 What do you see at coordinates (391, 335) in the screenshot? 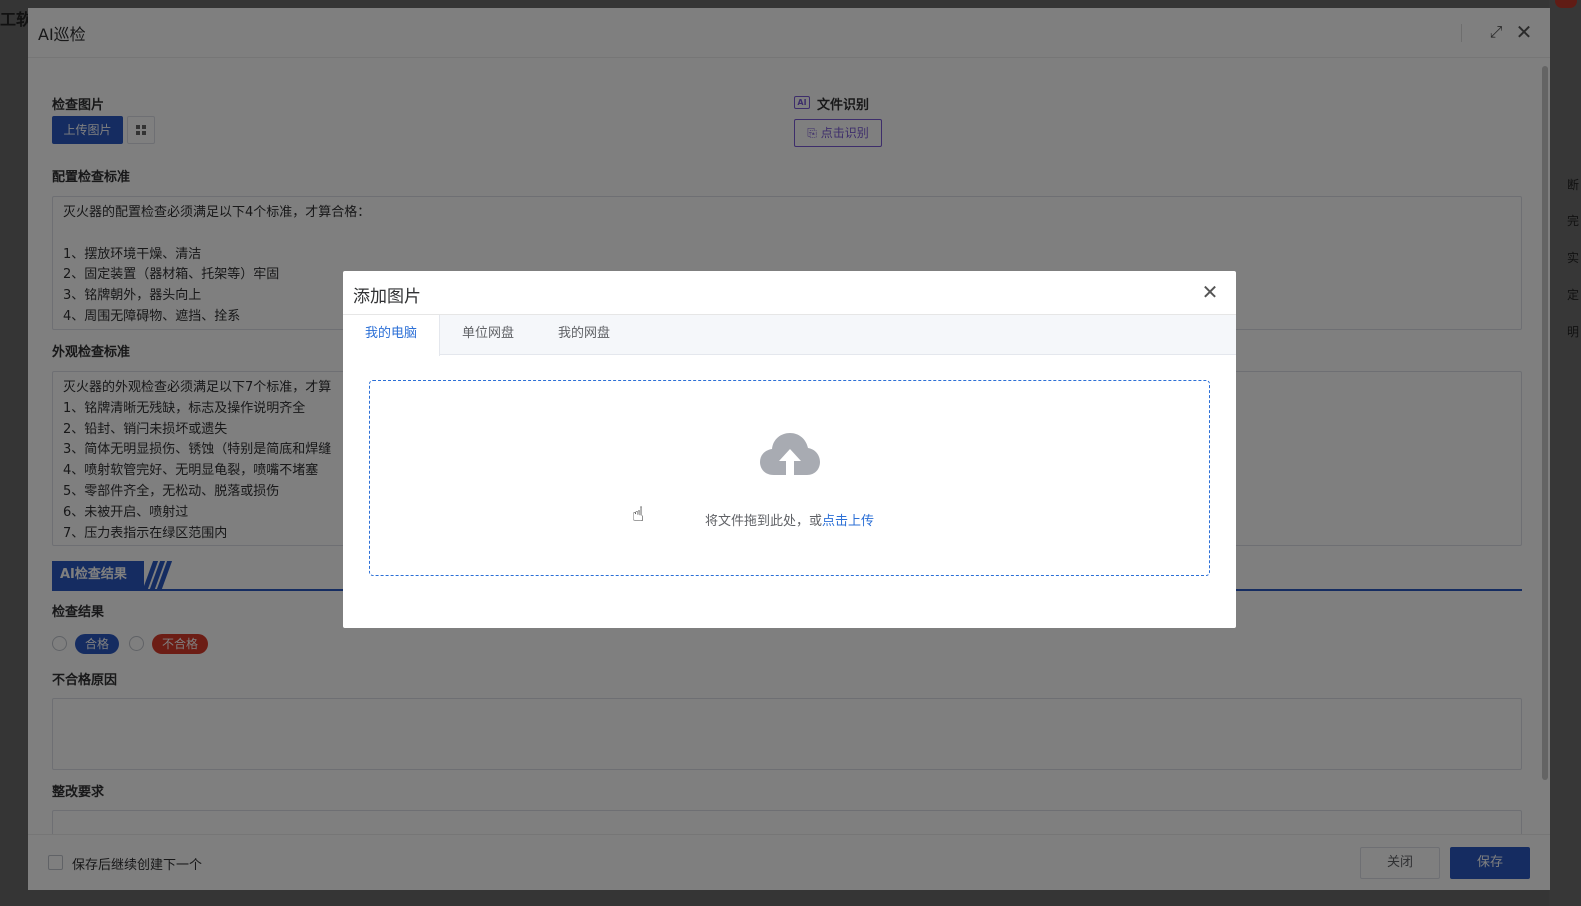
I see `tab-my-computer: 我的电脑` at bounding box center [391, 335].